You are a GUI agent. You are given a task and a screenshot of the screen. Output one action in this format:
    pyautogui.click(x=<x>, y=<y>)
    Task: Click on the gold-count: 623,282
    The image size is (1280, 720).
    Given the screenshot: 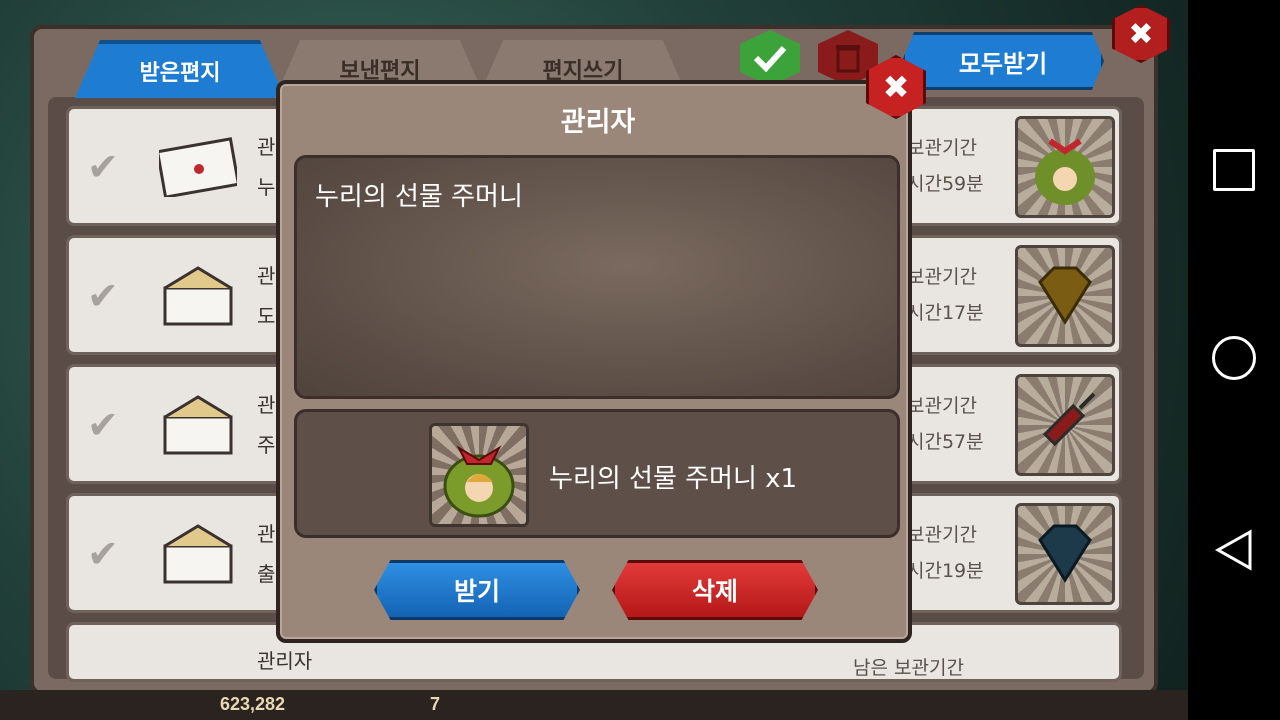 What is the action you would take?
    pyautogui.click(x=253, y=704)
    